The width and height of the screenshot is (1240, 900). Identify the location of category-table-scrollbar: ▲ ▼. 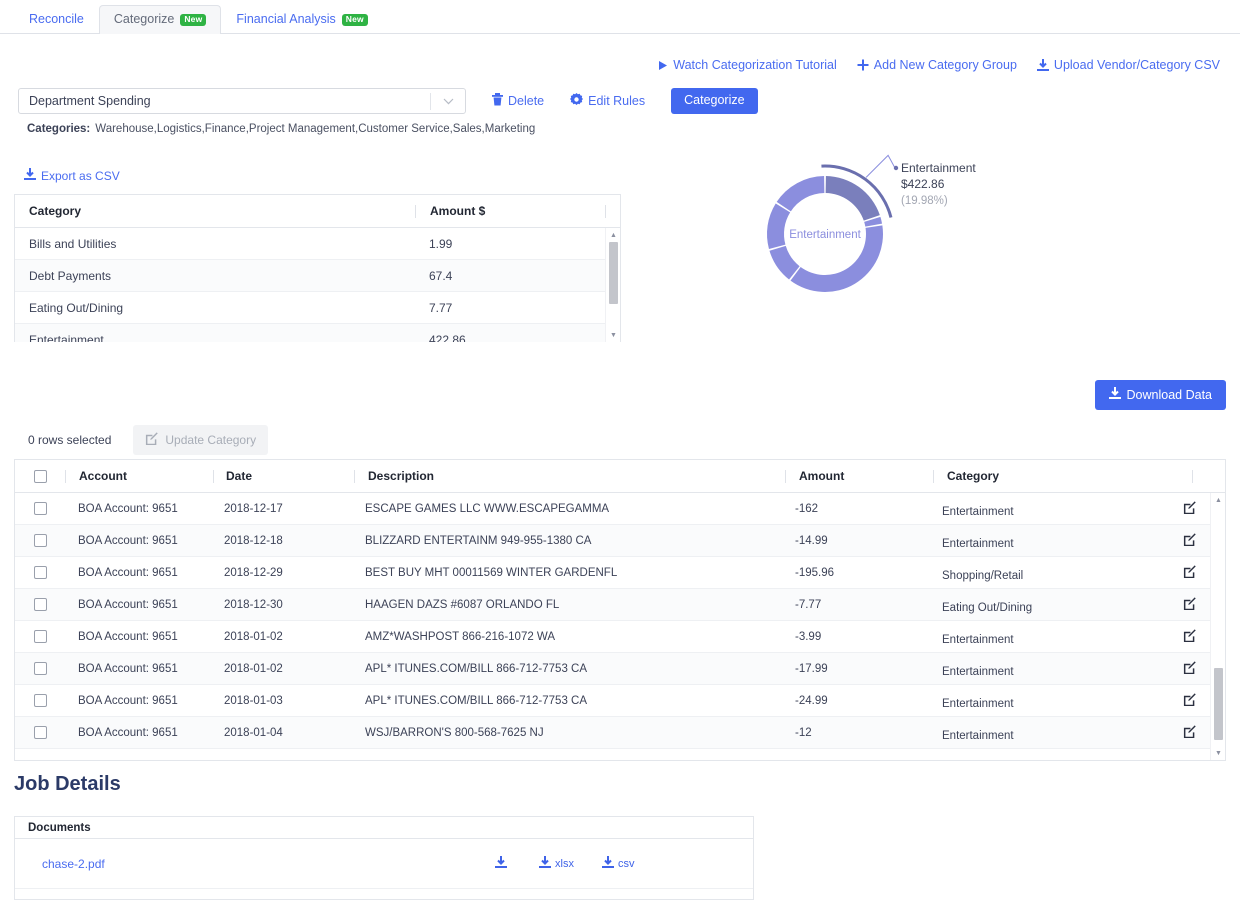
(612, 285).